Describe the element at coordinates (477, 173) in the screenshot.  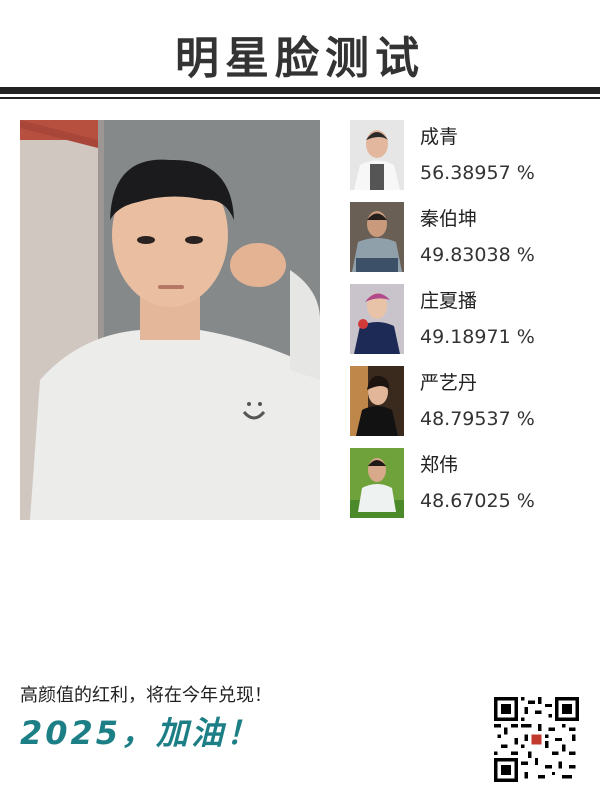
I see `match-score: 56.38957 %` at that location.